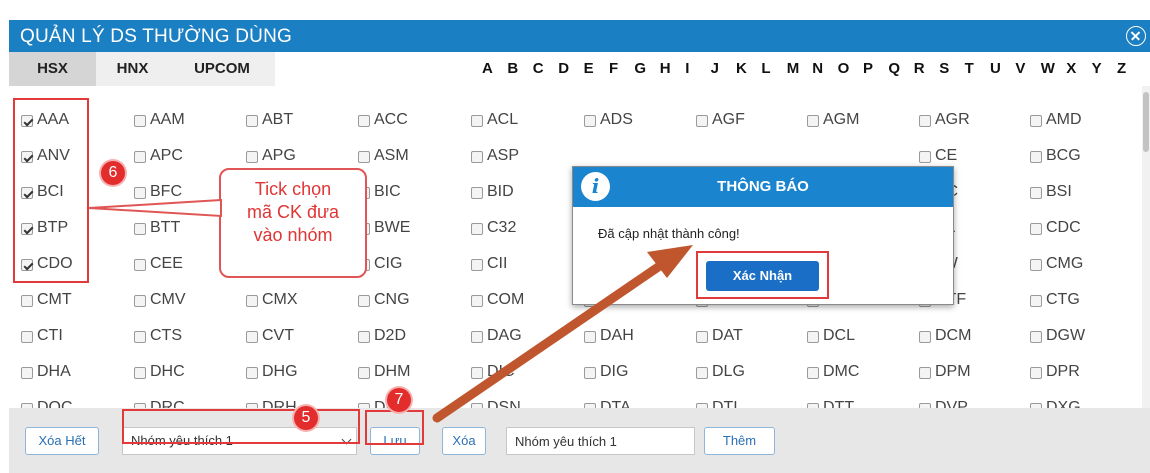  I want to click on stock-code-label: AGF, so click(728, 119).